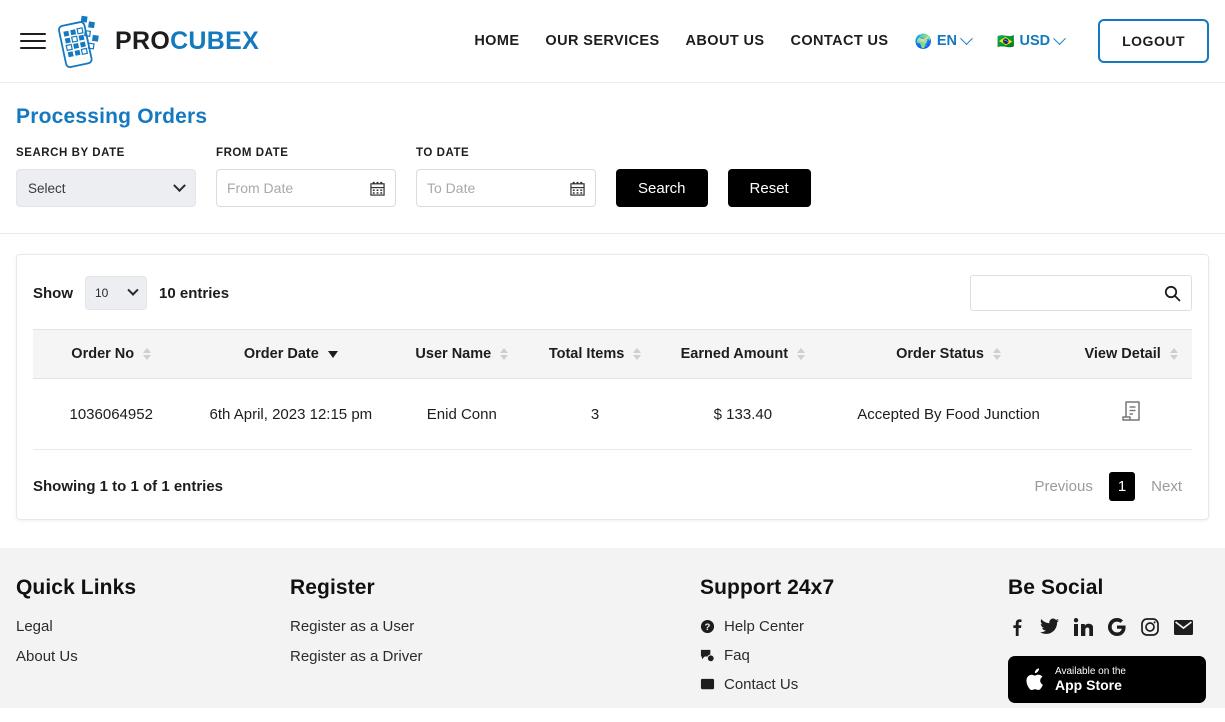 The height and width of the screenshot is (722, 1225). What do you see at coordinates (1153, 41) in the screenshot?
I see `logout-button: LOGOUT` at bounding box center [1153, 41].